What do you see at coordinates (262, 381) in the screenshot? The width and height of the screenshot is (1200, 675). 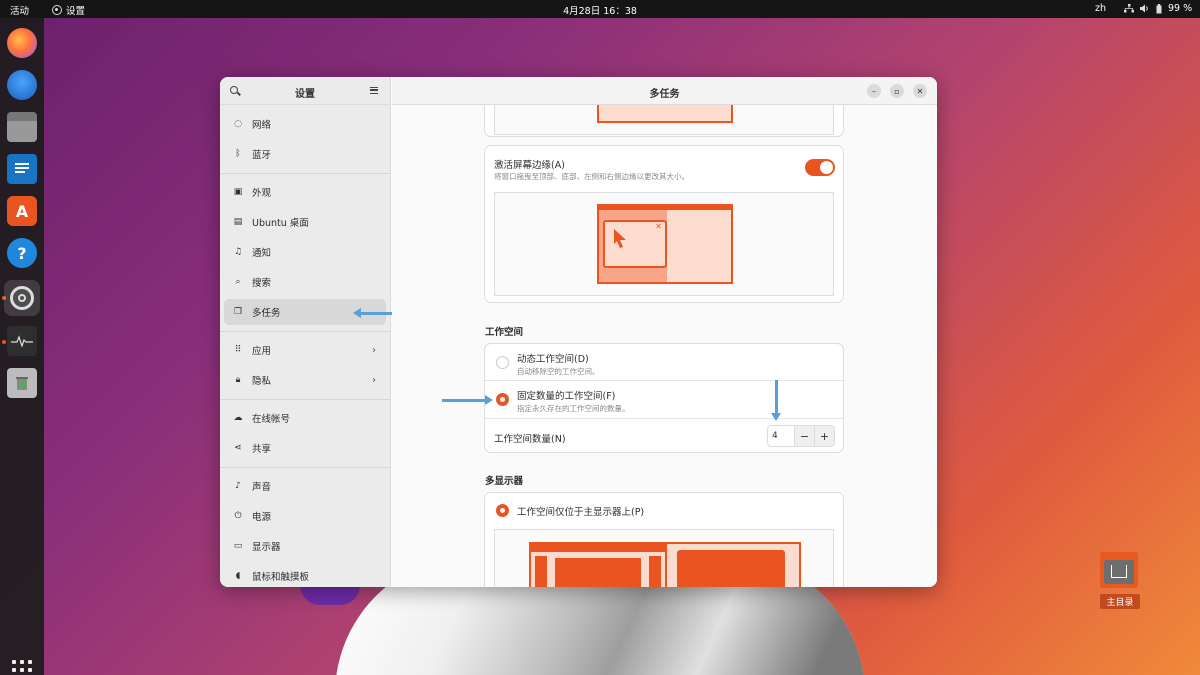 I see `sidebar-item-label: 隐私` at bounding box center [262, 381].